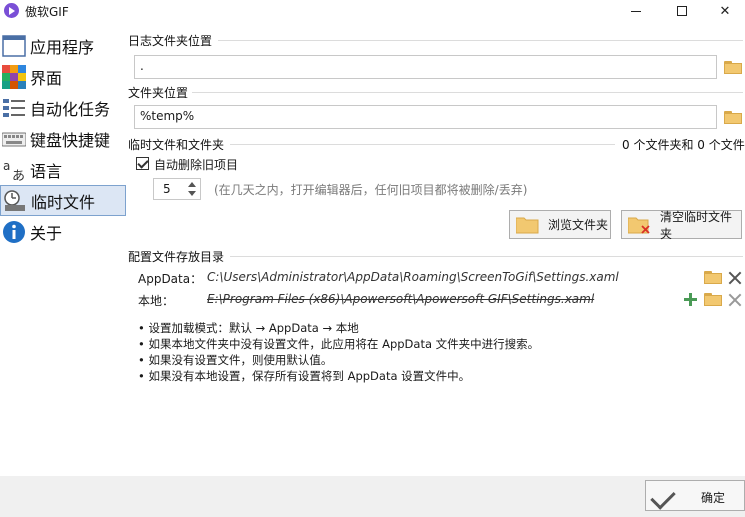 The image size is (745, 517). I want to click on logs-section-title: 日志文件夹位置, so click(170, 41).